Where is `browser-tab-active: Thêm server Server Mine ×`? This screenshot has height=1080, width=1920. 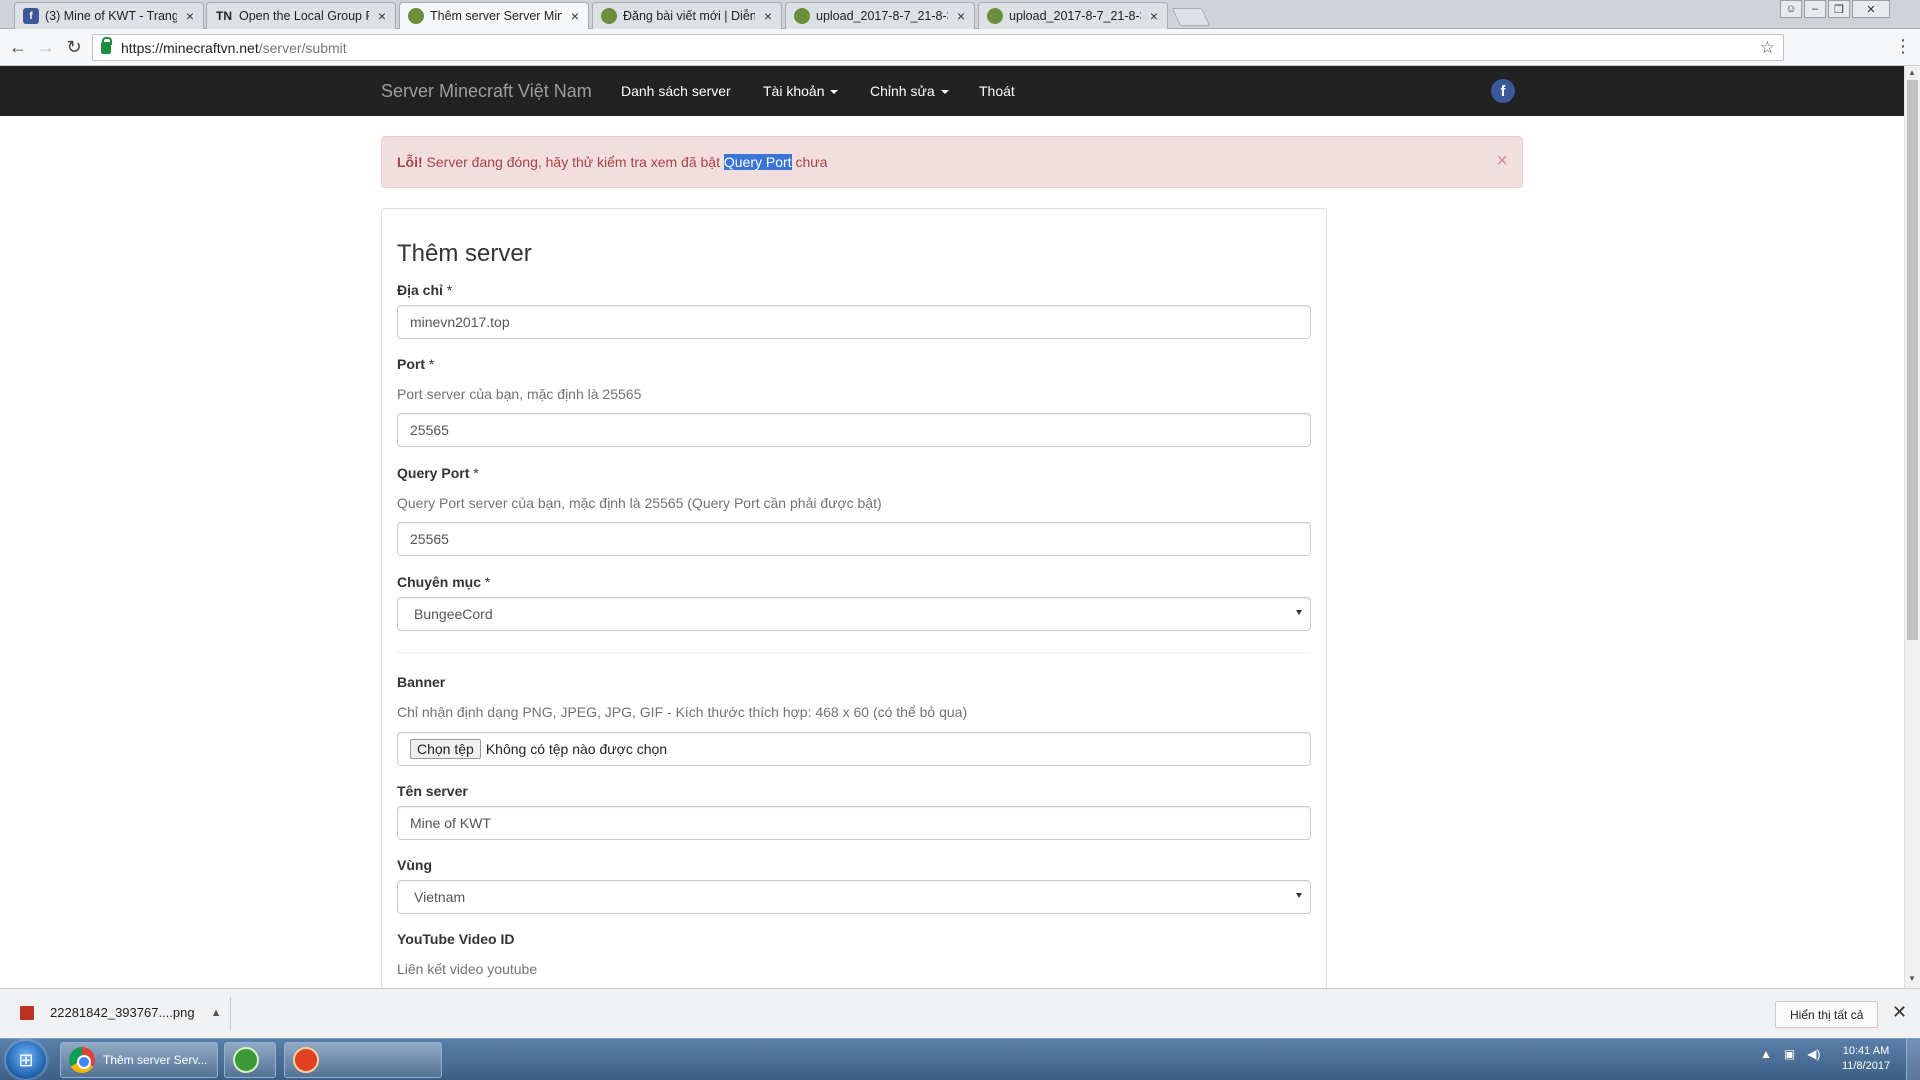 browser-tab-active: Thêm server Server Mine × is located at coordinates (494, 15).